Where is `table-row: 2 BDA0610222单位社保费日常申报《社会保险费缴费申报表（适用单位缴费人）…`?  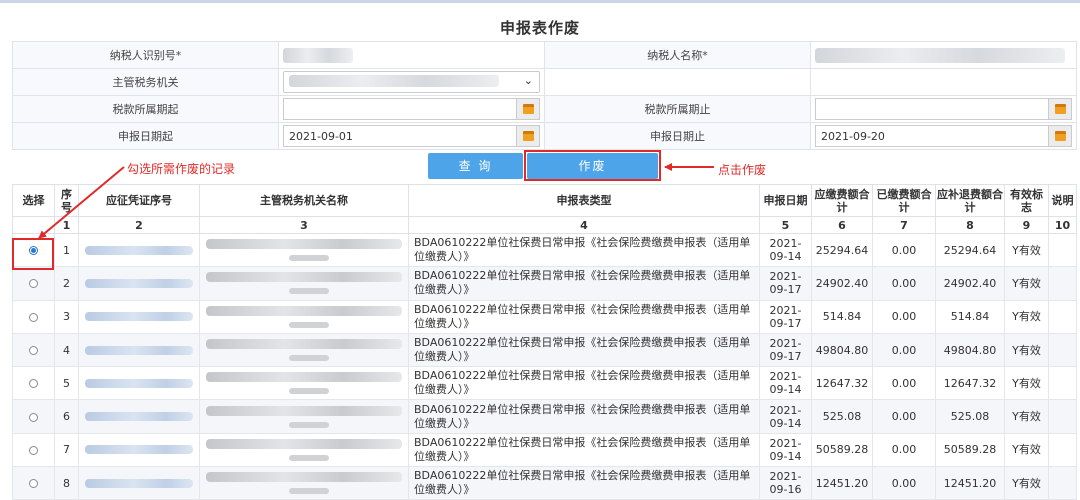
table-row: 2 BDA0610222单位社保费日常申报《社会保险费缴费申报表（适用单位缴费人）… is located at coordinates (544, 283).